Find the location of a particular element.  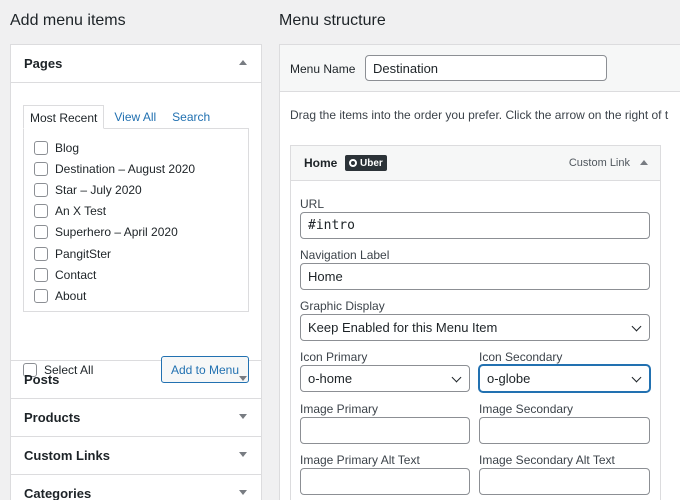

navigation-label-label: Navigation Label is located at coordinates (345, 255).